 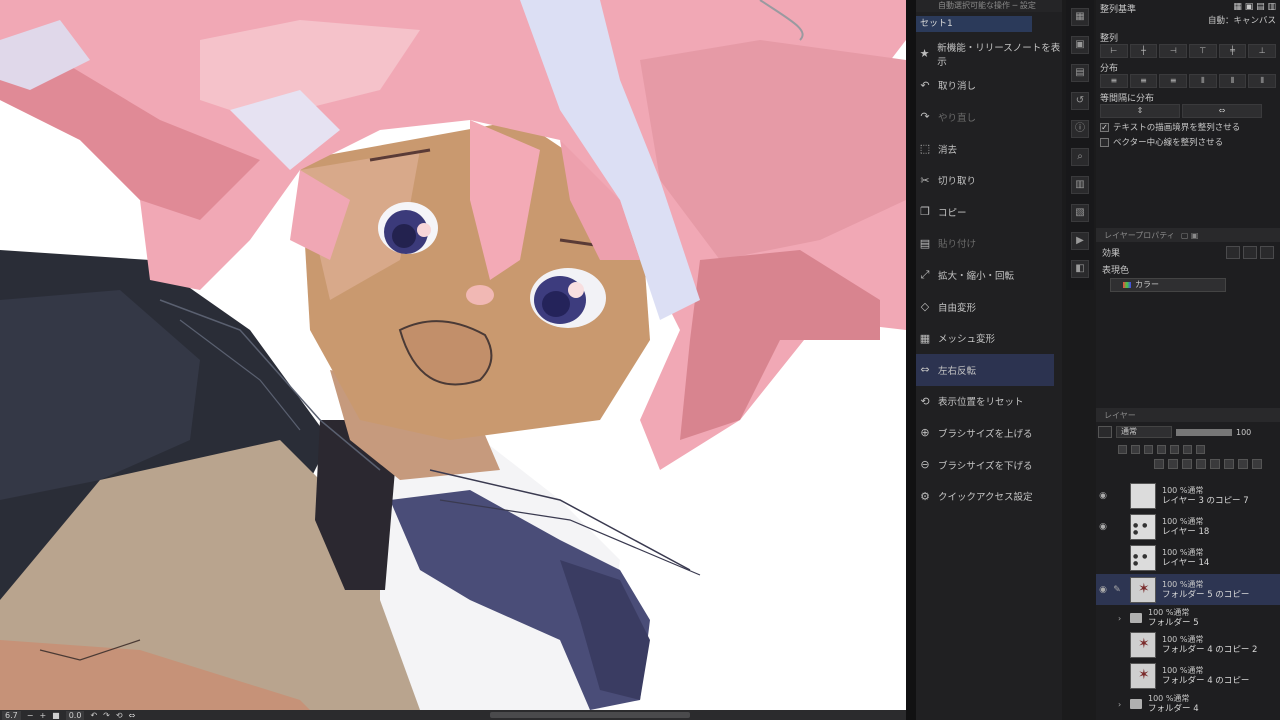 I want to click on text-bounds-label: テキストの描画境界を整列させる, so click(x=1177, y=128).